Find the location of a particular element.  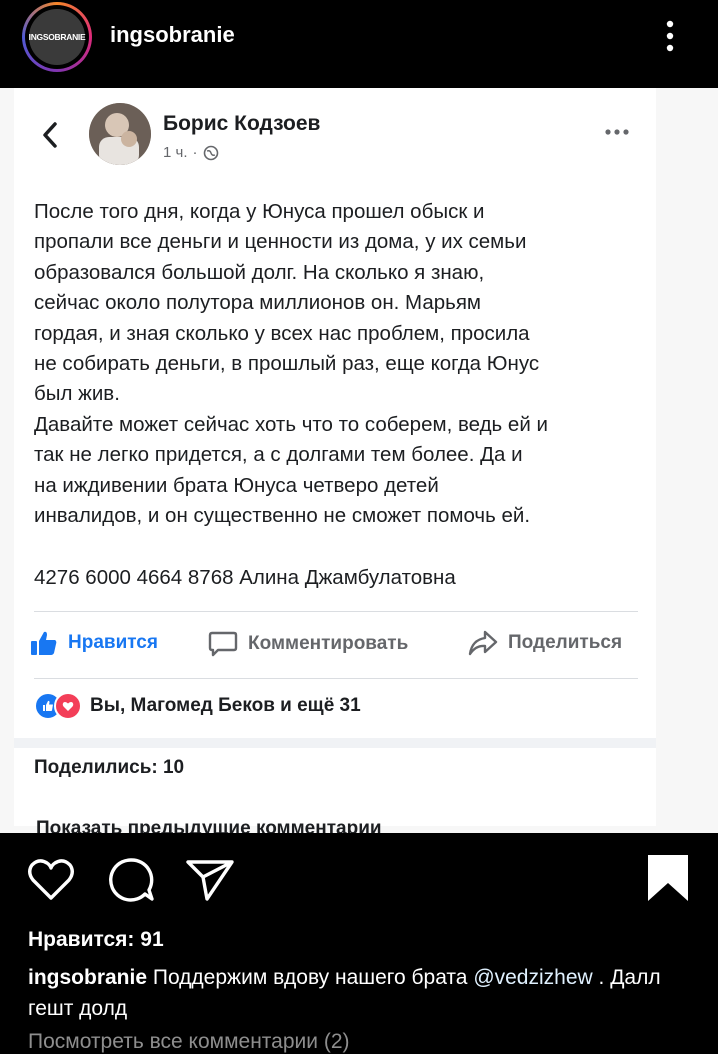

thumbs-up-icon is located at coordinates (44, 643).